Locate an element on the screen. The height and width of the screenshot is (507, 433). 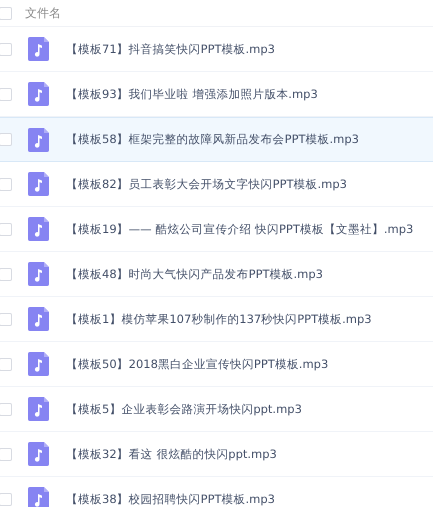
file-name: 【模板19】—— 酷炫公司宣传介绍 快闪PPT模板【文墨社】.mp3 is located at coordinates (240, 229).